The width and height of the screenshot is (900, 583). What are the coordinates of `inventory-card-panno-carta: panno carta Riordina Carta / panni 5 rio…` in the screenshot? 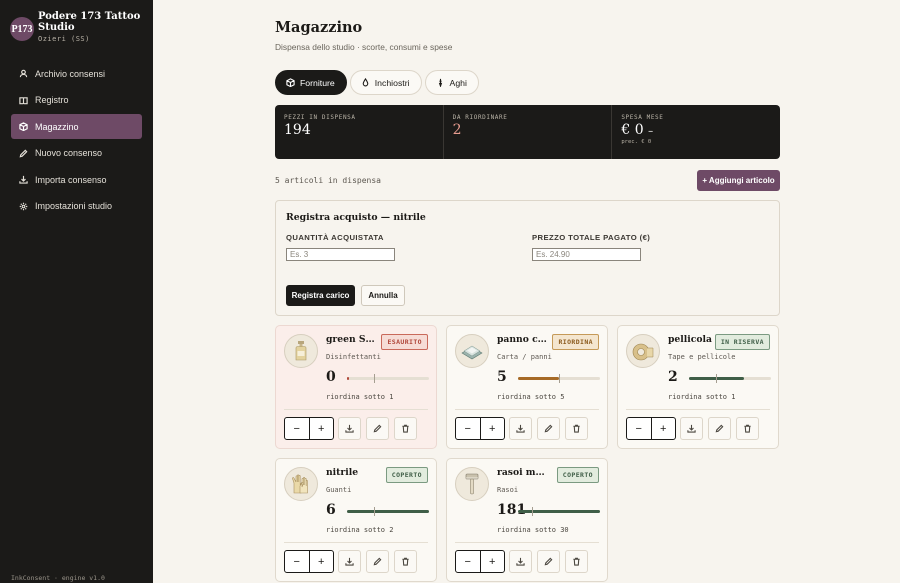 It's located at (527, 387).